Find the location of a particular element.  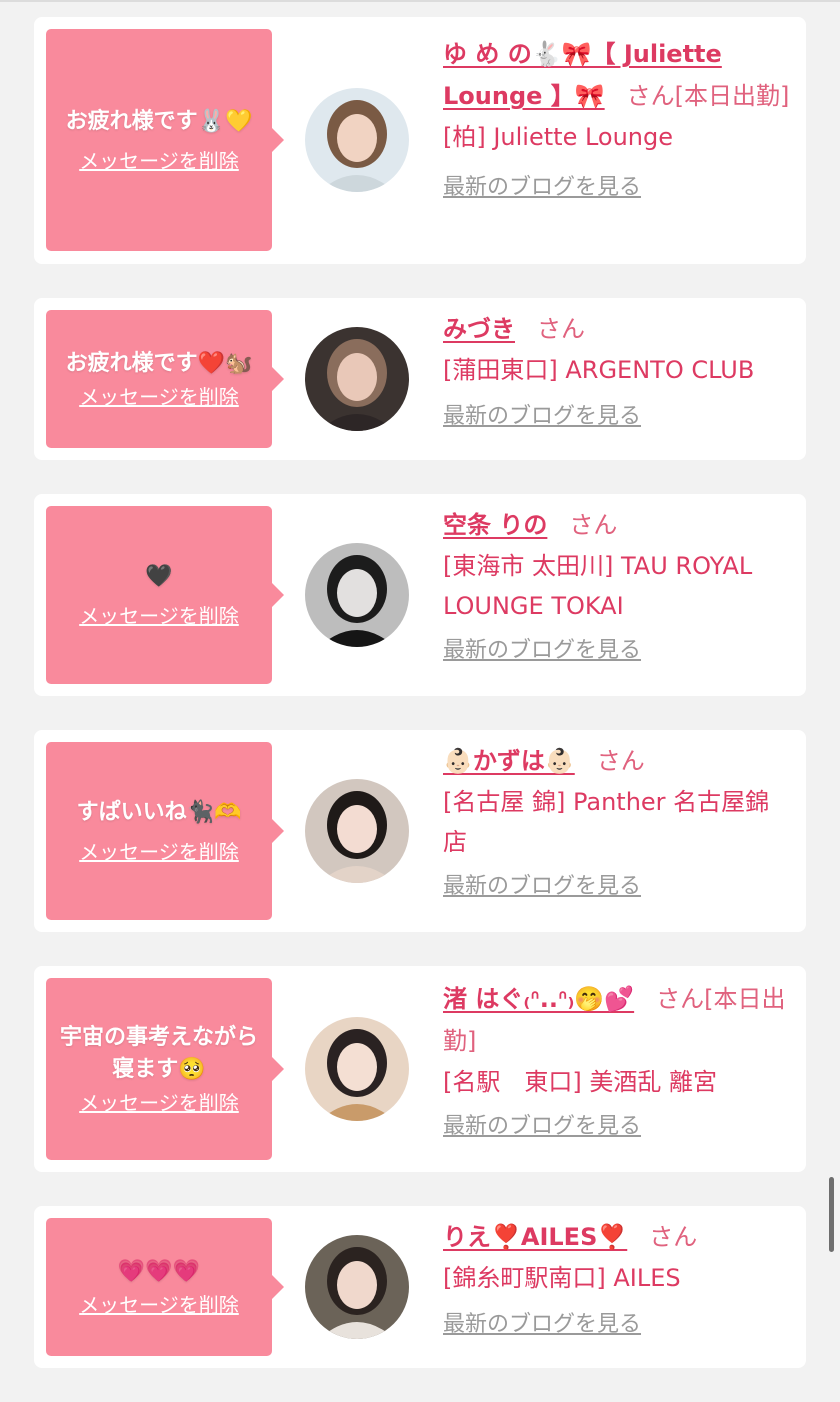

shop-label: [東海市 太田川] TAU ROYAL LOUNGE TOKAI is located at coordinates (598, 586).